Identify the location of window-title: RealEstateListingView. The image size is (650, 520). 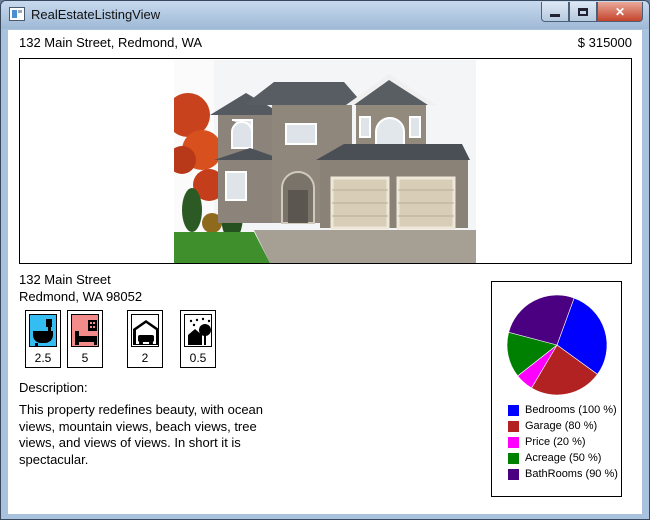
(96, 14).